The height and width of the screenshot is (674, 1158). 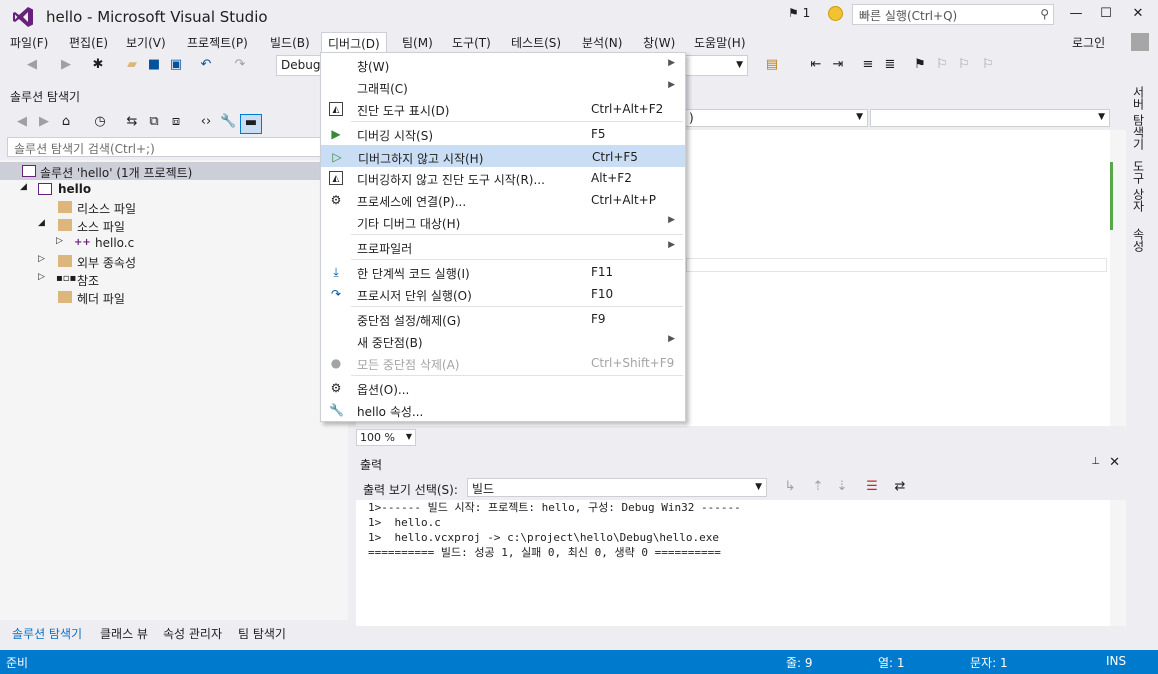 I want to click on tree-item-solution: 솔루션 'hello' (1개 프로젝트), so click(x=174, y=171).